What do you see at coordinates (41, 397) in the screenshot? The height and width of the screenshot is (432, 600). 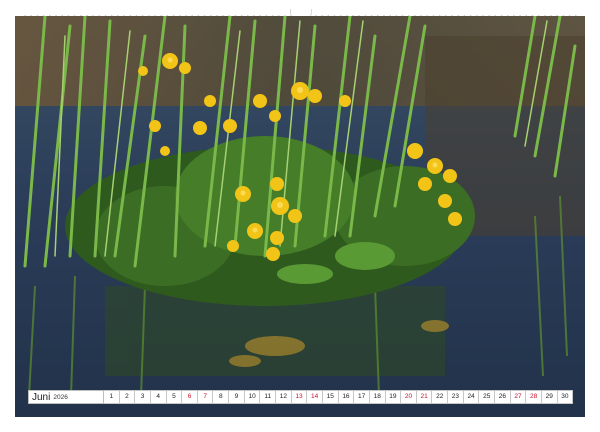 I see `month-name: Juni` at bounding box center [41, 397].